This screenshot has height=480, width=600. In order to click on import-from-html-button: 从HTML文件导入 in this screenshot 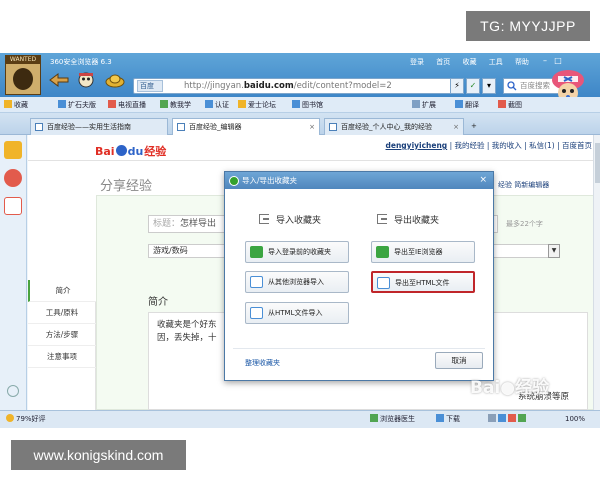, I will do `click(297, 313)`.